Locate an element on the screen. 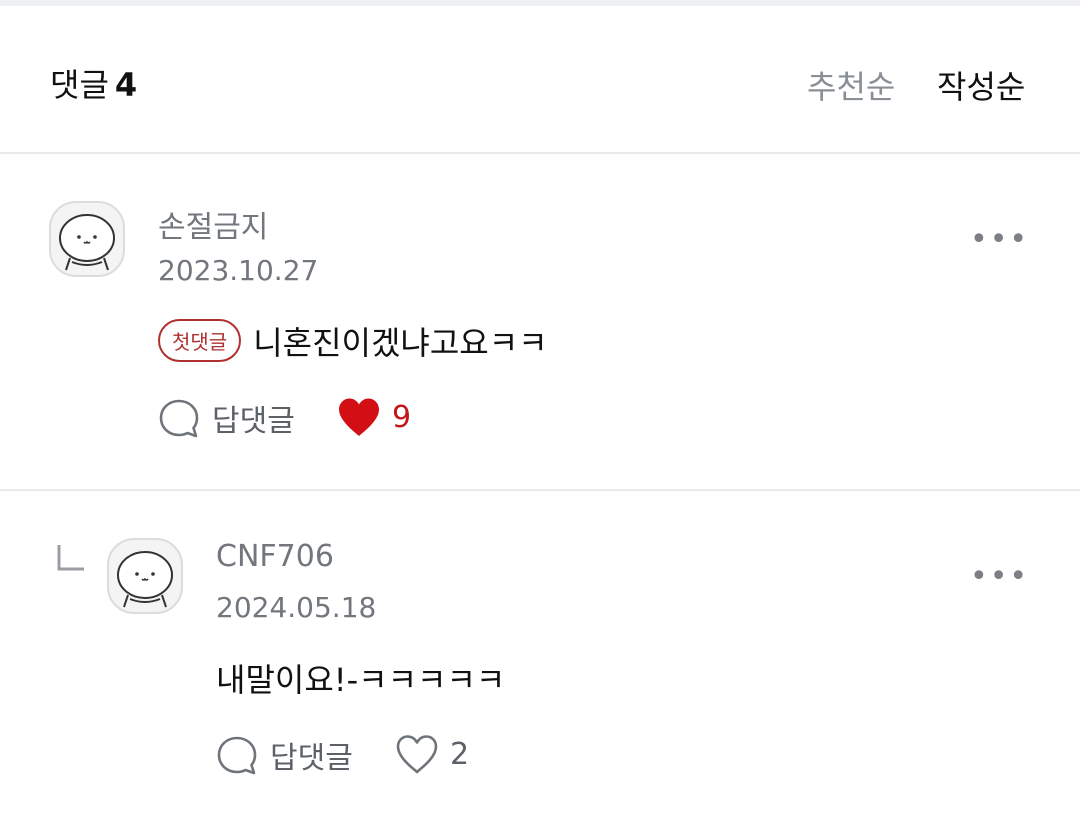 The width and height of the screenshot is (1080, 823). heart-filled-icon is located at coordinates (359, 417).